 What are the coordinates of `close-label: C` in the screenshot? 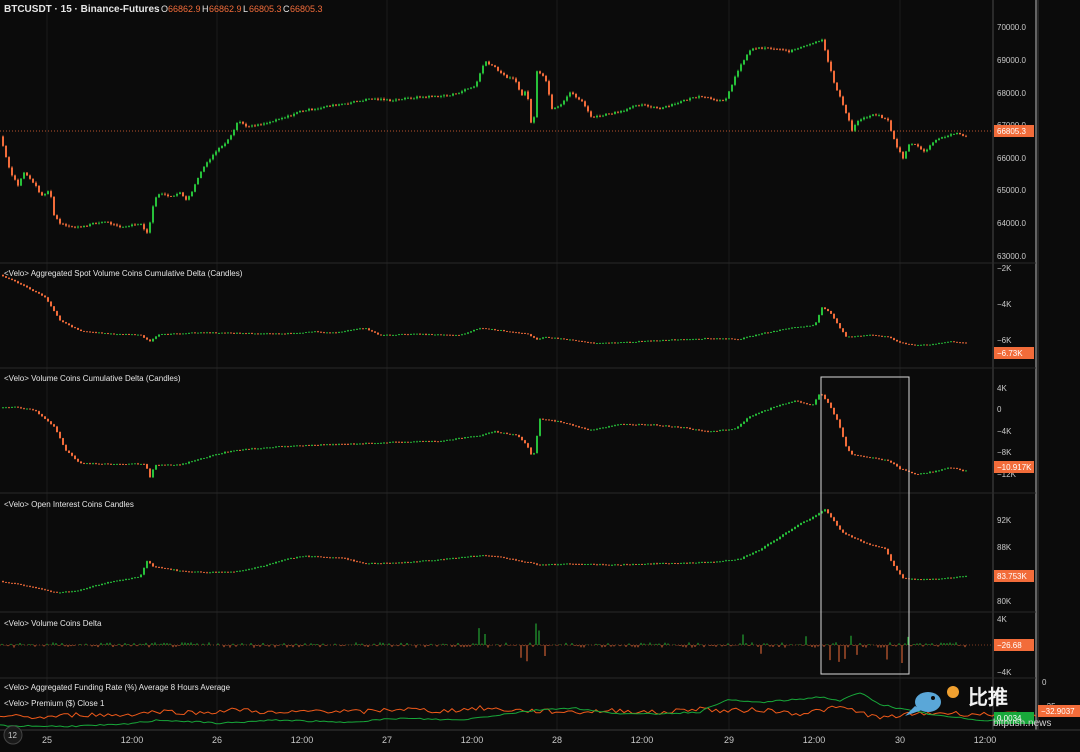 It's located at (286, 9).